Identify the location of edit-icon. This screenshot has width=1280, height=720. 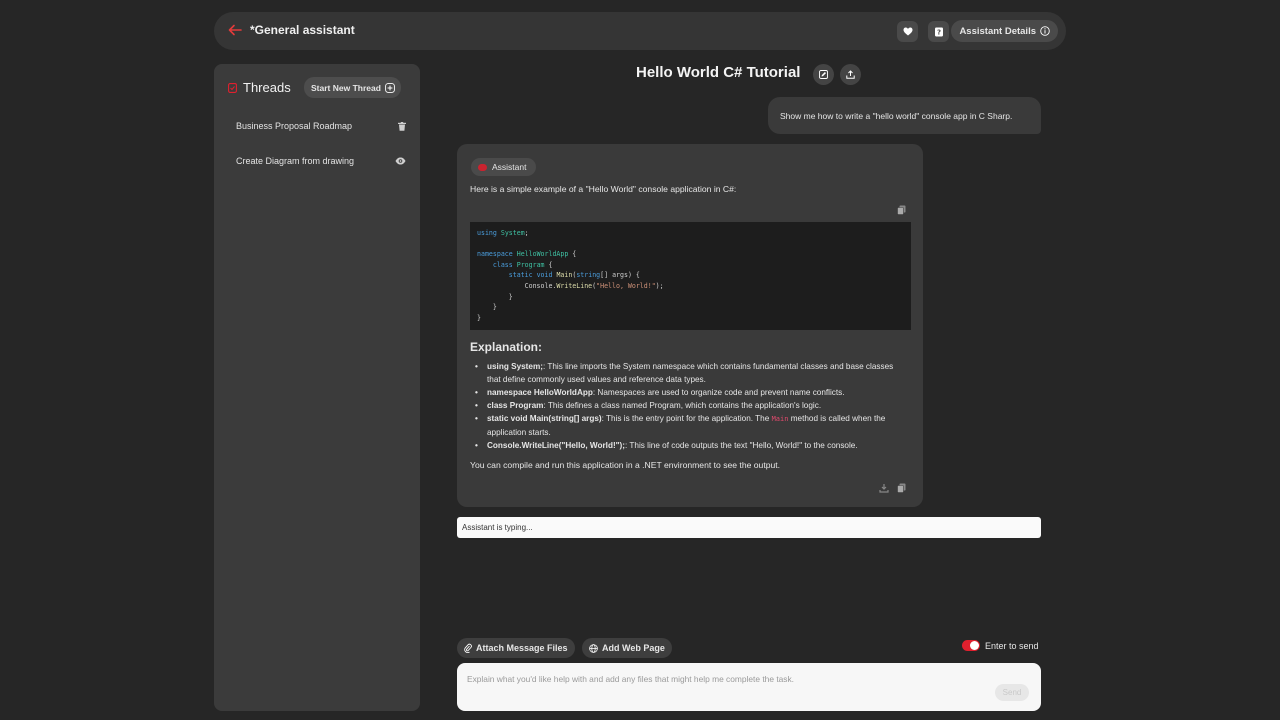
(823, 74).